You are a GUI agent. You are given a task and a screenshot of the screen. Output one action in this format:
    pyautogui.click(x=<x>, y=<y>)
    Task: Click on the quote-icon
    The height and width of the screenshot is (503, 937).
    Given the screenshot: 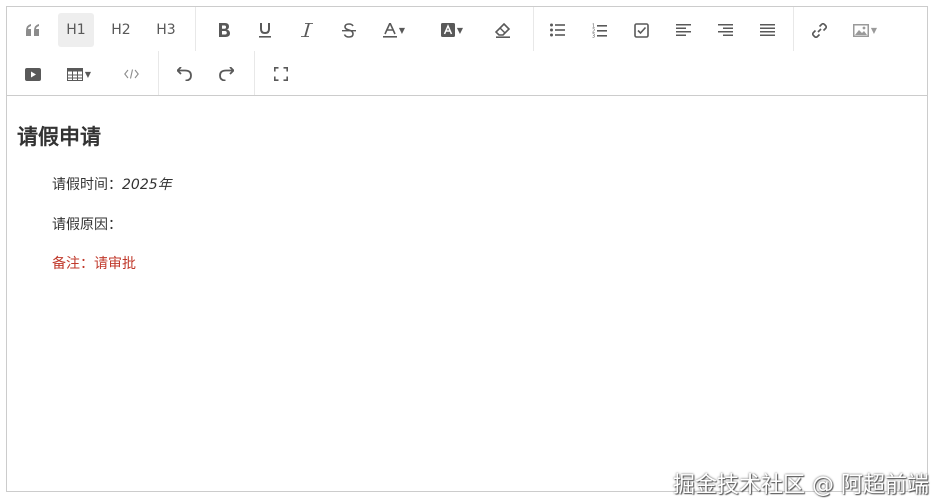 What is the action you would take?
    pyautogui.click(x=32, y=30)
    